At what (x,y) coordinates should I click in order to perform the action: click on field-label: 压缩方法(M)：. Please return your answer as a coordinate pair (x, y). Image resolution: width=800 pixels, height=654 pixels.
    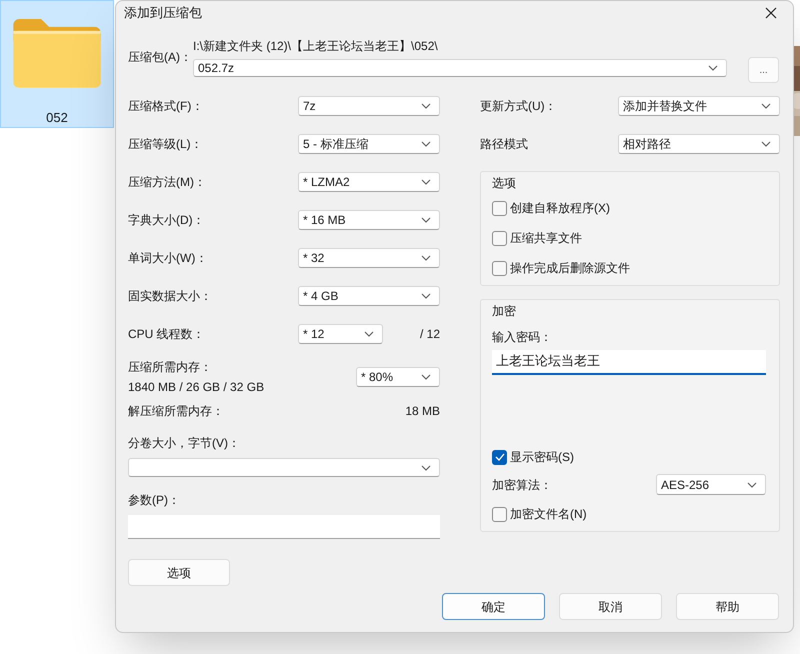
    Looking at the image, I should click on (167, 182).